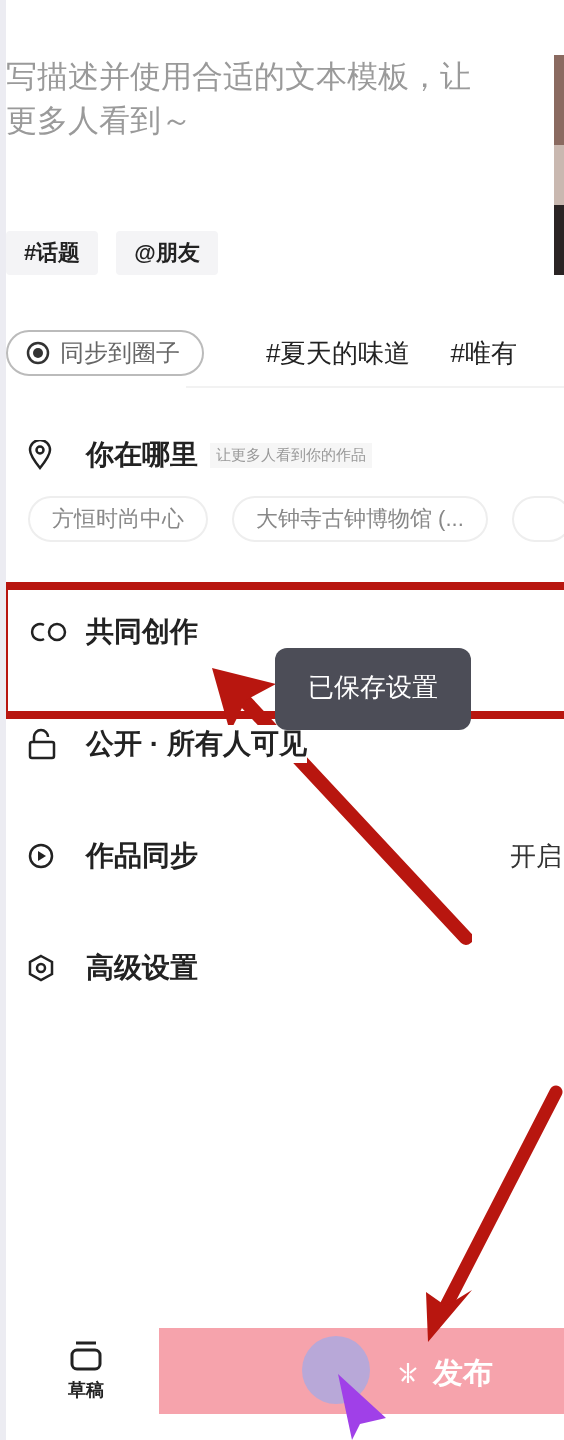 Image resolution: width=564 pixels, height=1440 pixels. What do you see at coordinates (196, 744) in the screenshot?
I see `settings-label: 公开 · 所有人可见` at bounding box center [196, 744].